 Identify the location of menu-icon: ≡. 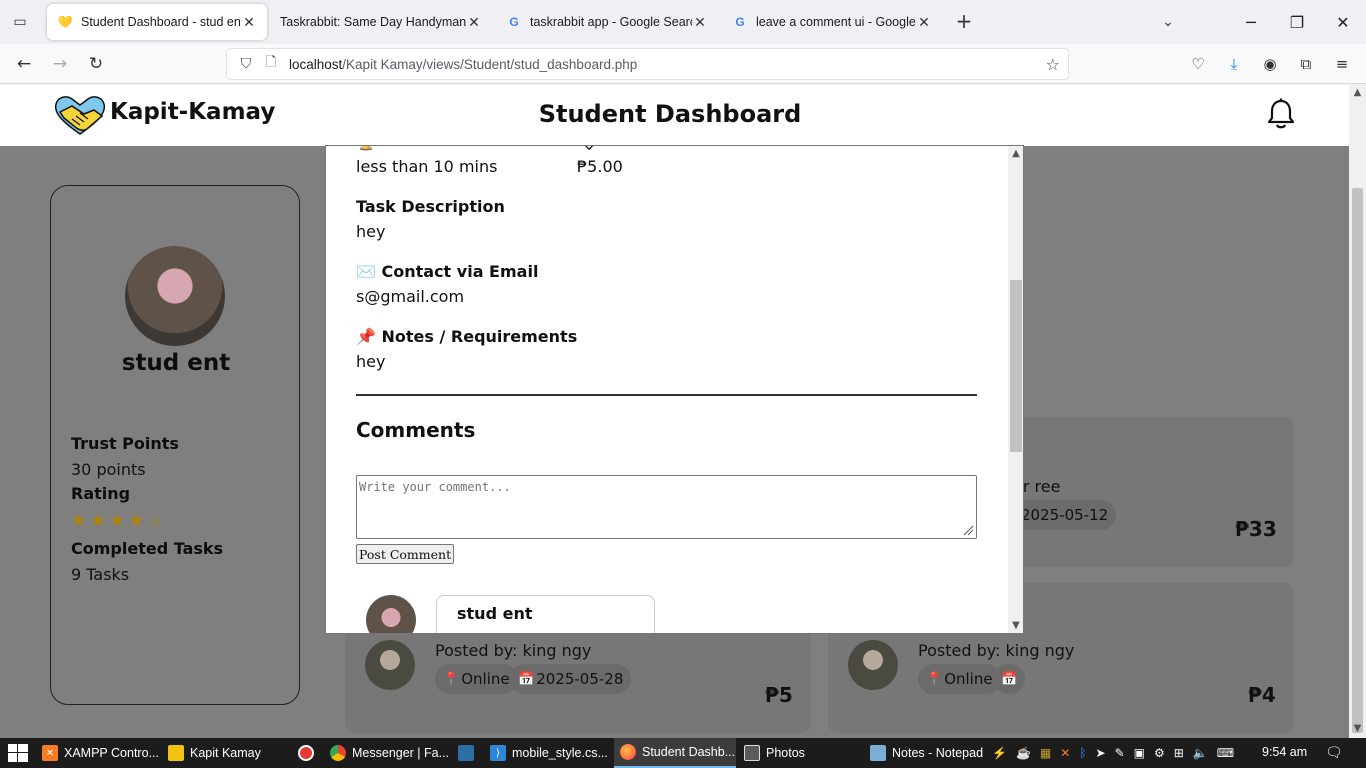
(1342, 64).